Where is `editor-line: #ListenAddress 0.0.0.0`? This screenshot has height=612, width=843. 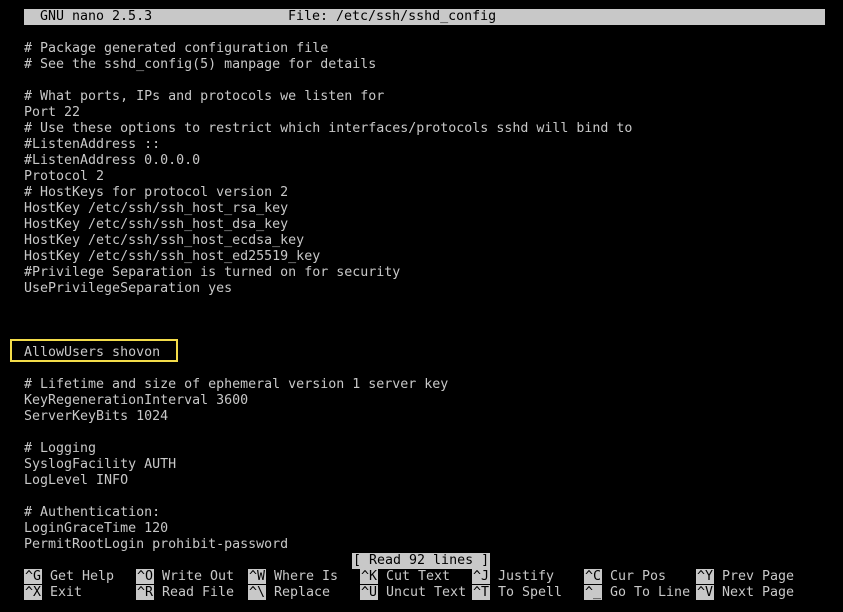 editor-line: #ListenAddress 0.0.0.0 is located at coordinates (424, 161).